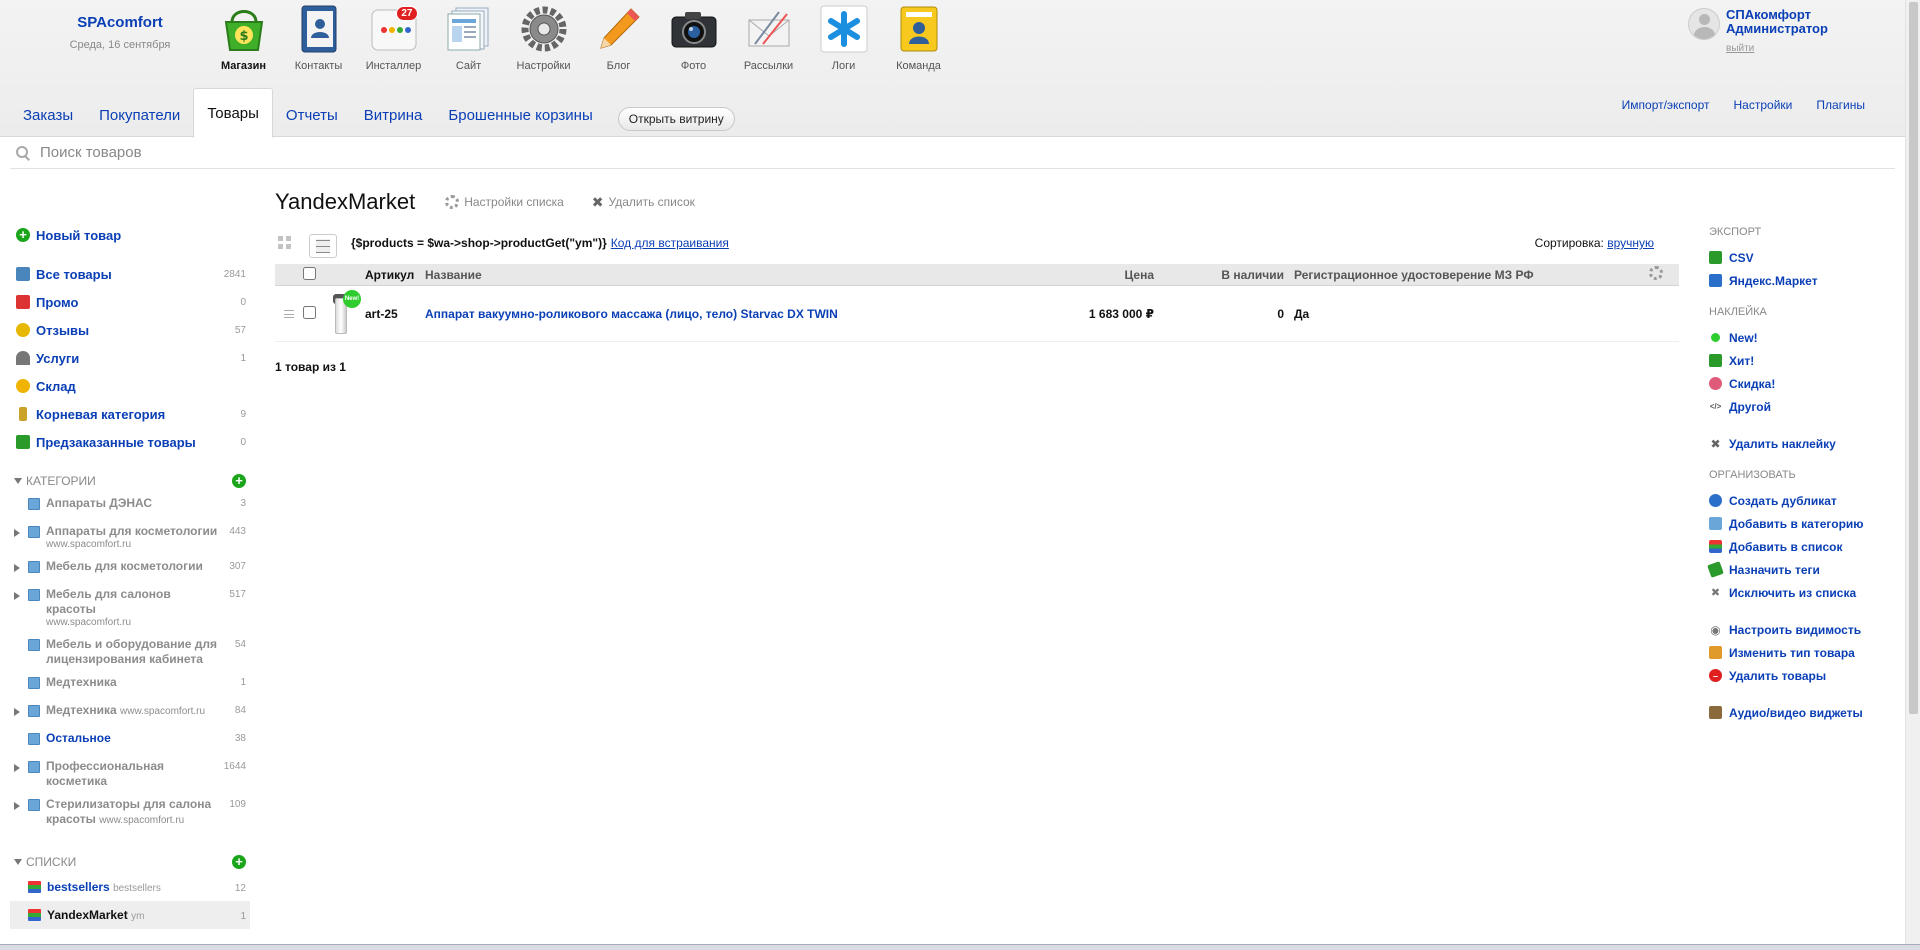 This screenshot has width=1920, height=950. Describe the element at coordinates (693, 39) in the screenshot. I see `app-photos: Фото` at that location.